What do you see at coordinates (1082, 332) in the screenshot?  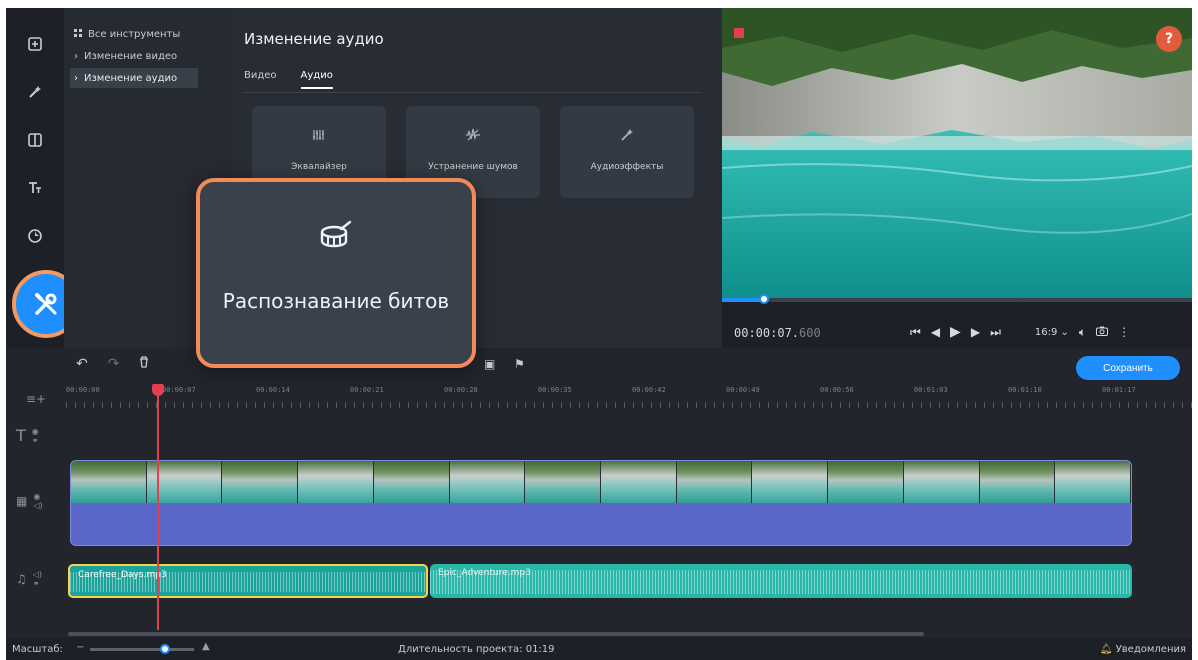 I see `volume-icon: 🔈︎` at bounding box center [1082, 332].